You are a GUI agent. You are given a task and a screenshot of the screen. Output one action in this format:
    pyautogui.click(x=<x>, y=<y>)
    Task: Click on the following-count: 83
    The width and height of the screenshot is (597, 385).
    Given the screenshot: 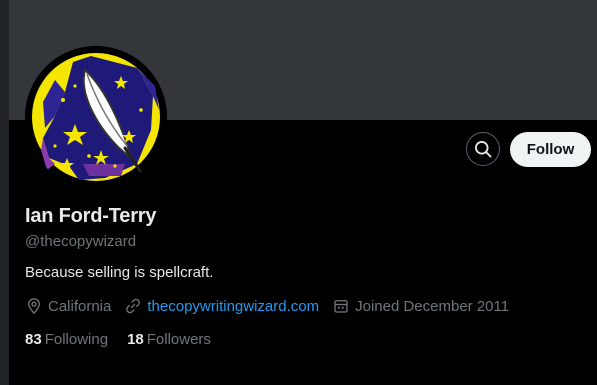 What is the action you would take?
    pyautogui.click(x=33, y=339)
    